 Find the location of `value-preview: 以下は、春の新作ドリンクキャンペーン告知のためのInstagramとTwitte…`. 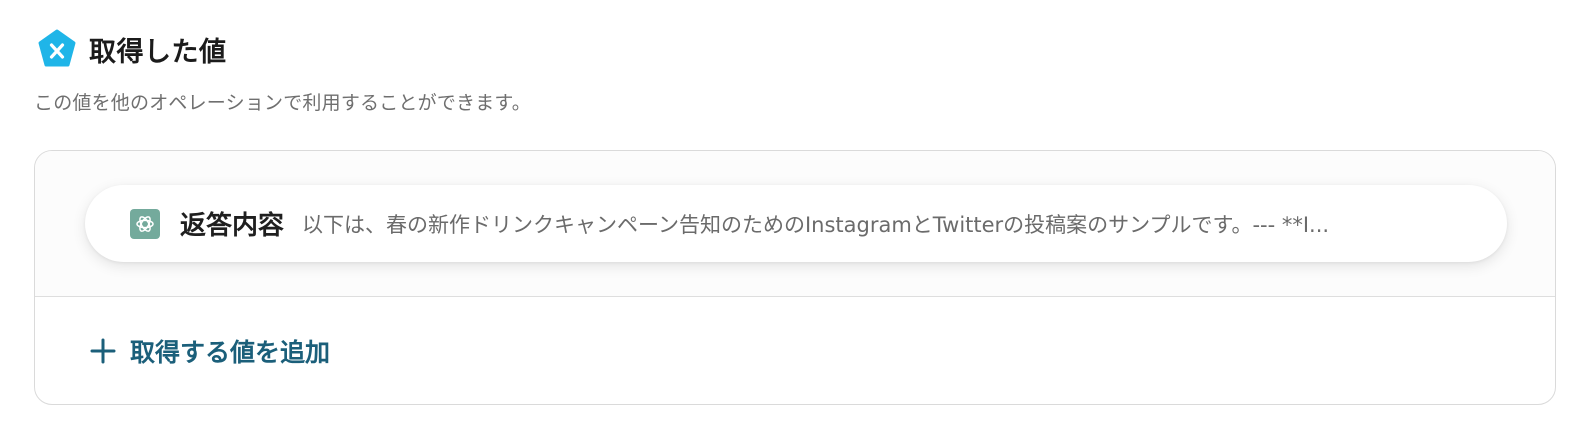

value-preview: 以下は、春の新作ドリンクキャンペーン告知のためのInstagramとTwitte… is located at coordinates (816, 224).